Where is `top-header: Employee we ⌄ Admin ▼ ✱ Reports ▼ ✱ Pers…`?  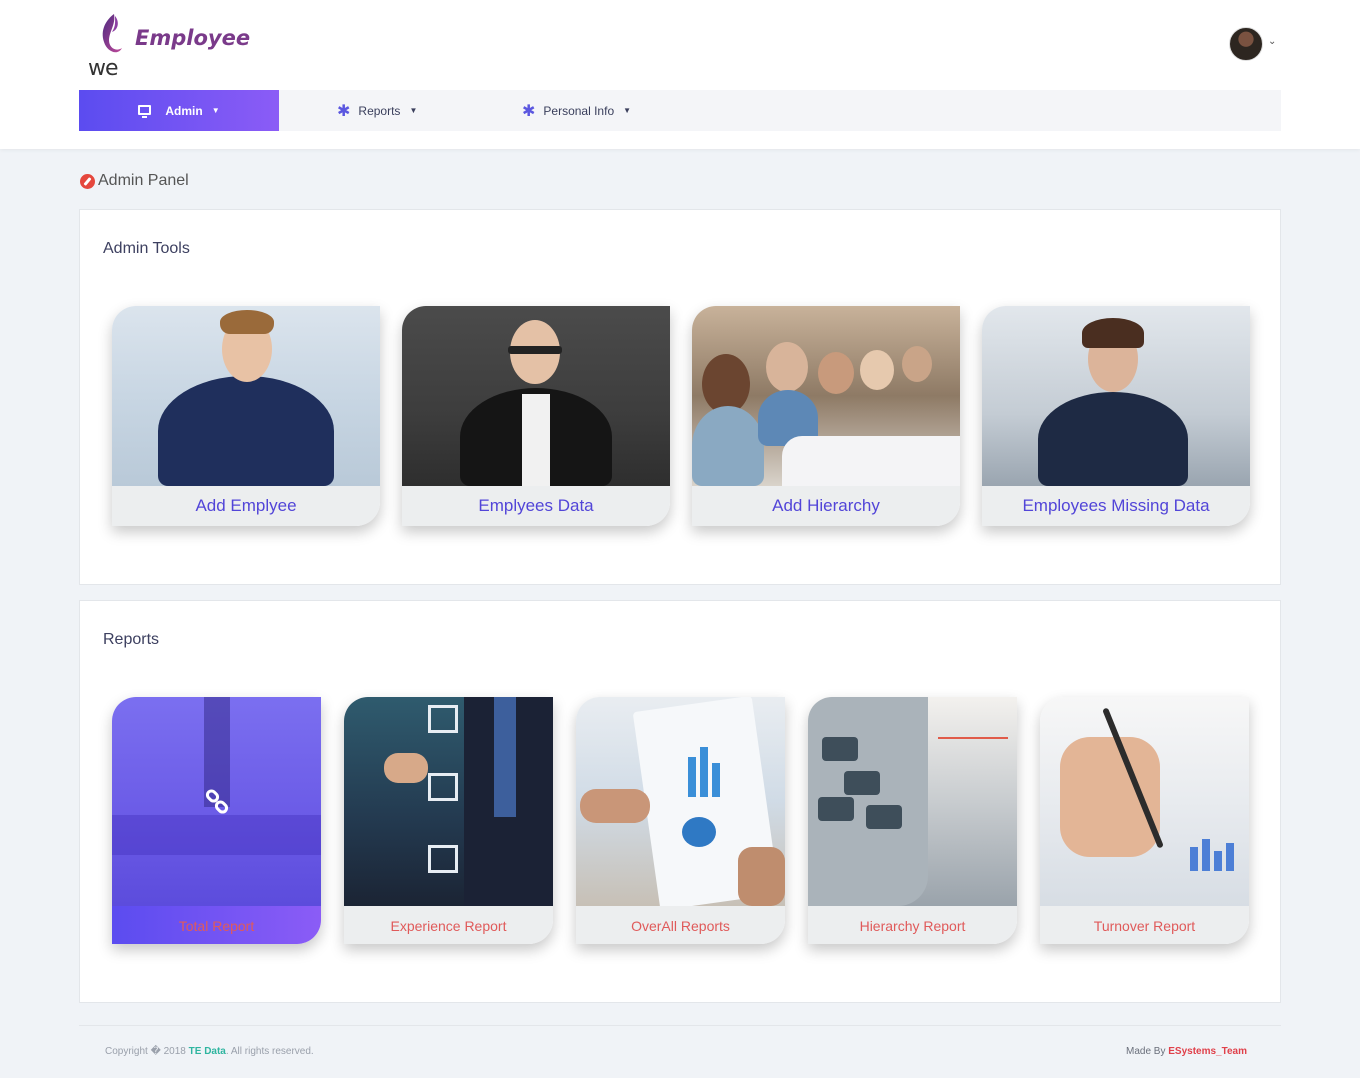
top-header: Employee we ⌄ Admin ▼ ✱ Reports ▼ ✱ Pers… is located at coordinates (680, 74).